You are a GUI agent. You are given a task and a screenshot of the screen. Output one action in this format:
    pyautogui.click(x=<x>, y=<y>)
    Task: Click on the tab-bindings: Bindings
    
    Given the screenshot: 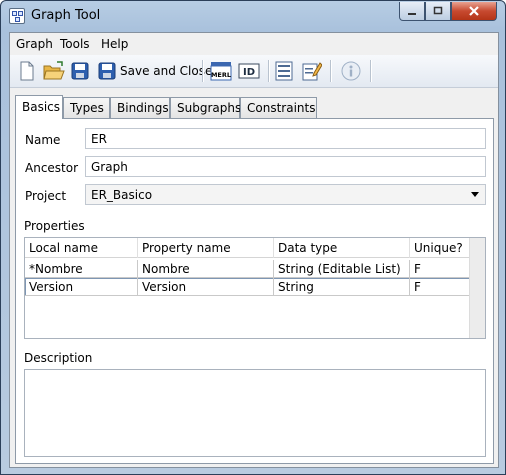 What is the action you would take?
    pyautogui.click(x=140, y=107)
    